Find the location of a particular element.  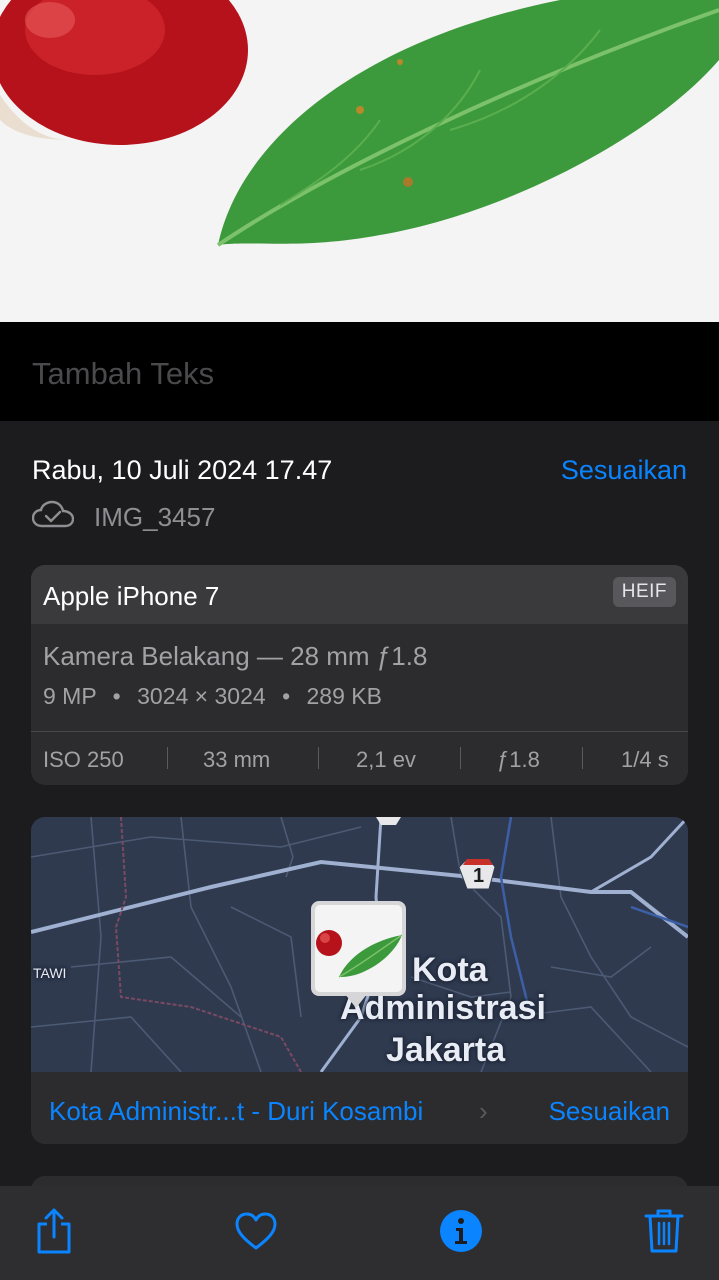

exif-aperture: ƒ1.8 is located at coordinates (518, 759).